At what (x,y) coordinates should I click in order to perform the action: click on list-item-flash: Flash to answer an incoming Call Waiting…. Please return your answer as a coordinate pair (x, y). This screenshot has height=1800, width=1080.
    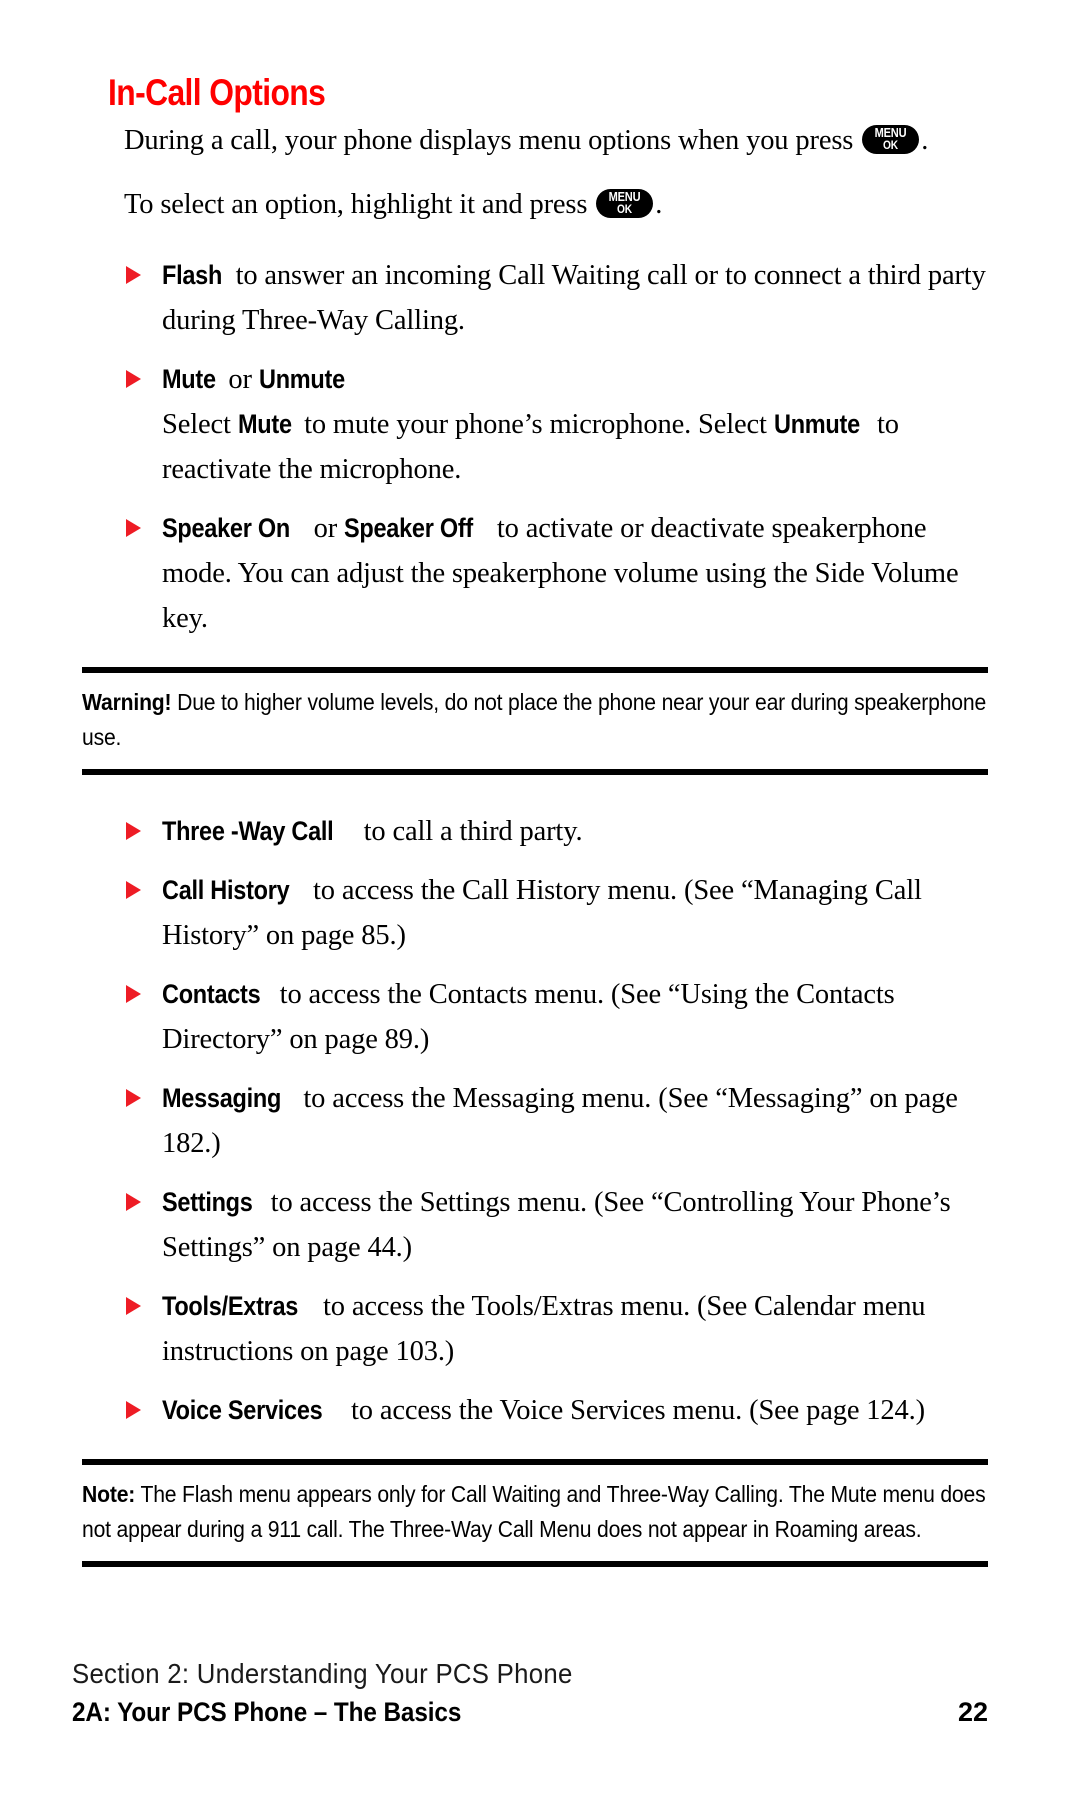
    Looking at the image, I should click on (540, 298).